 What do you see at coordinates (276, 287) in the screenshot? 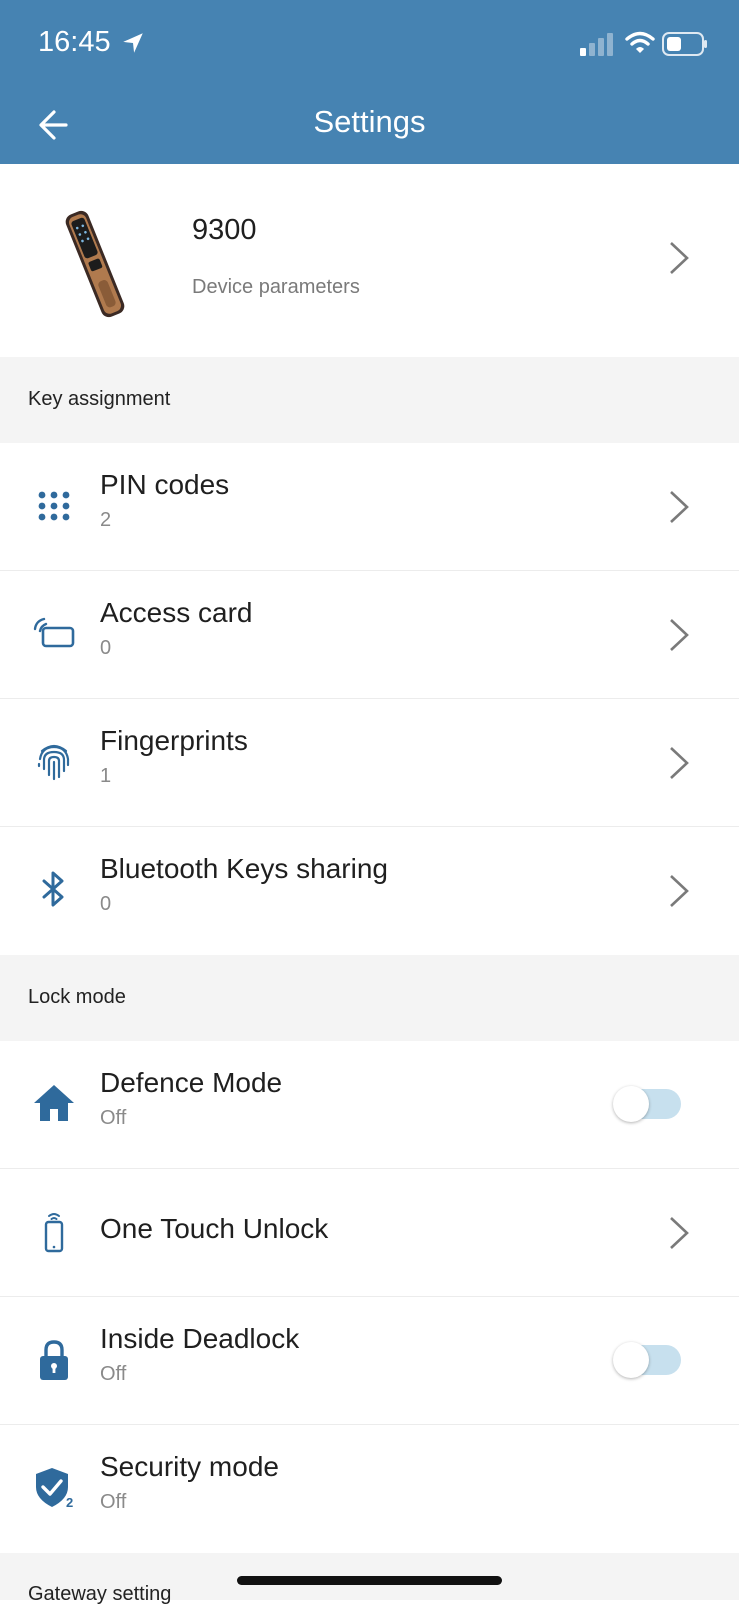
I see `device-subtitle: Device parameters` at bounding box center [276, 287].